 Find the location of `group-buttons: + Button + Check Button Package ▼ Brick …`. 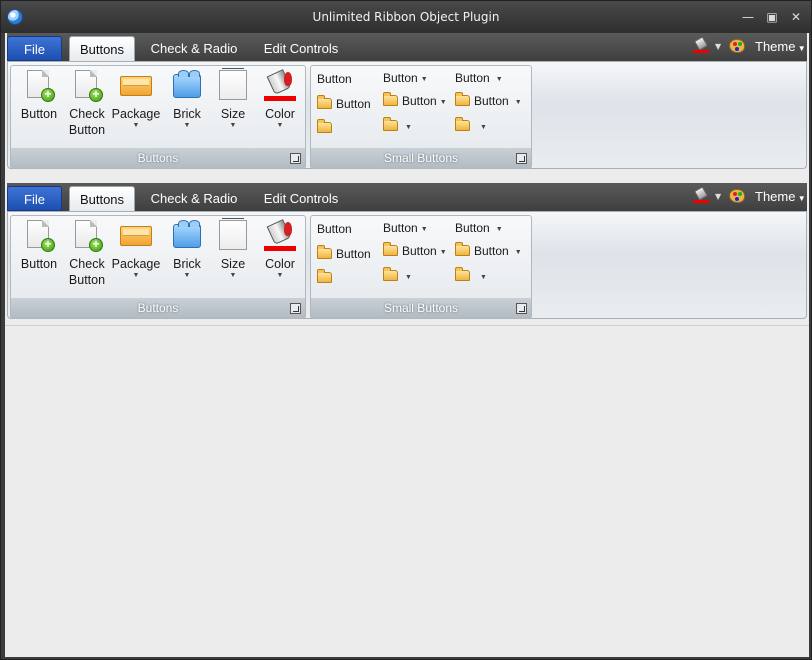

group-buttons: + Button + Check Button Package ▼ Brick … is located at coordinates (158, 117).